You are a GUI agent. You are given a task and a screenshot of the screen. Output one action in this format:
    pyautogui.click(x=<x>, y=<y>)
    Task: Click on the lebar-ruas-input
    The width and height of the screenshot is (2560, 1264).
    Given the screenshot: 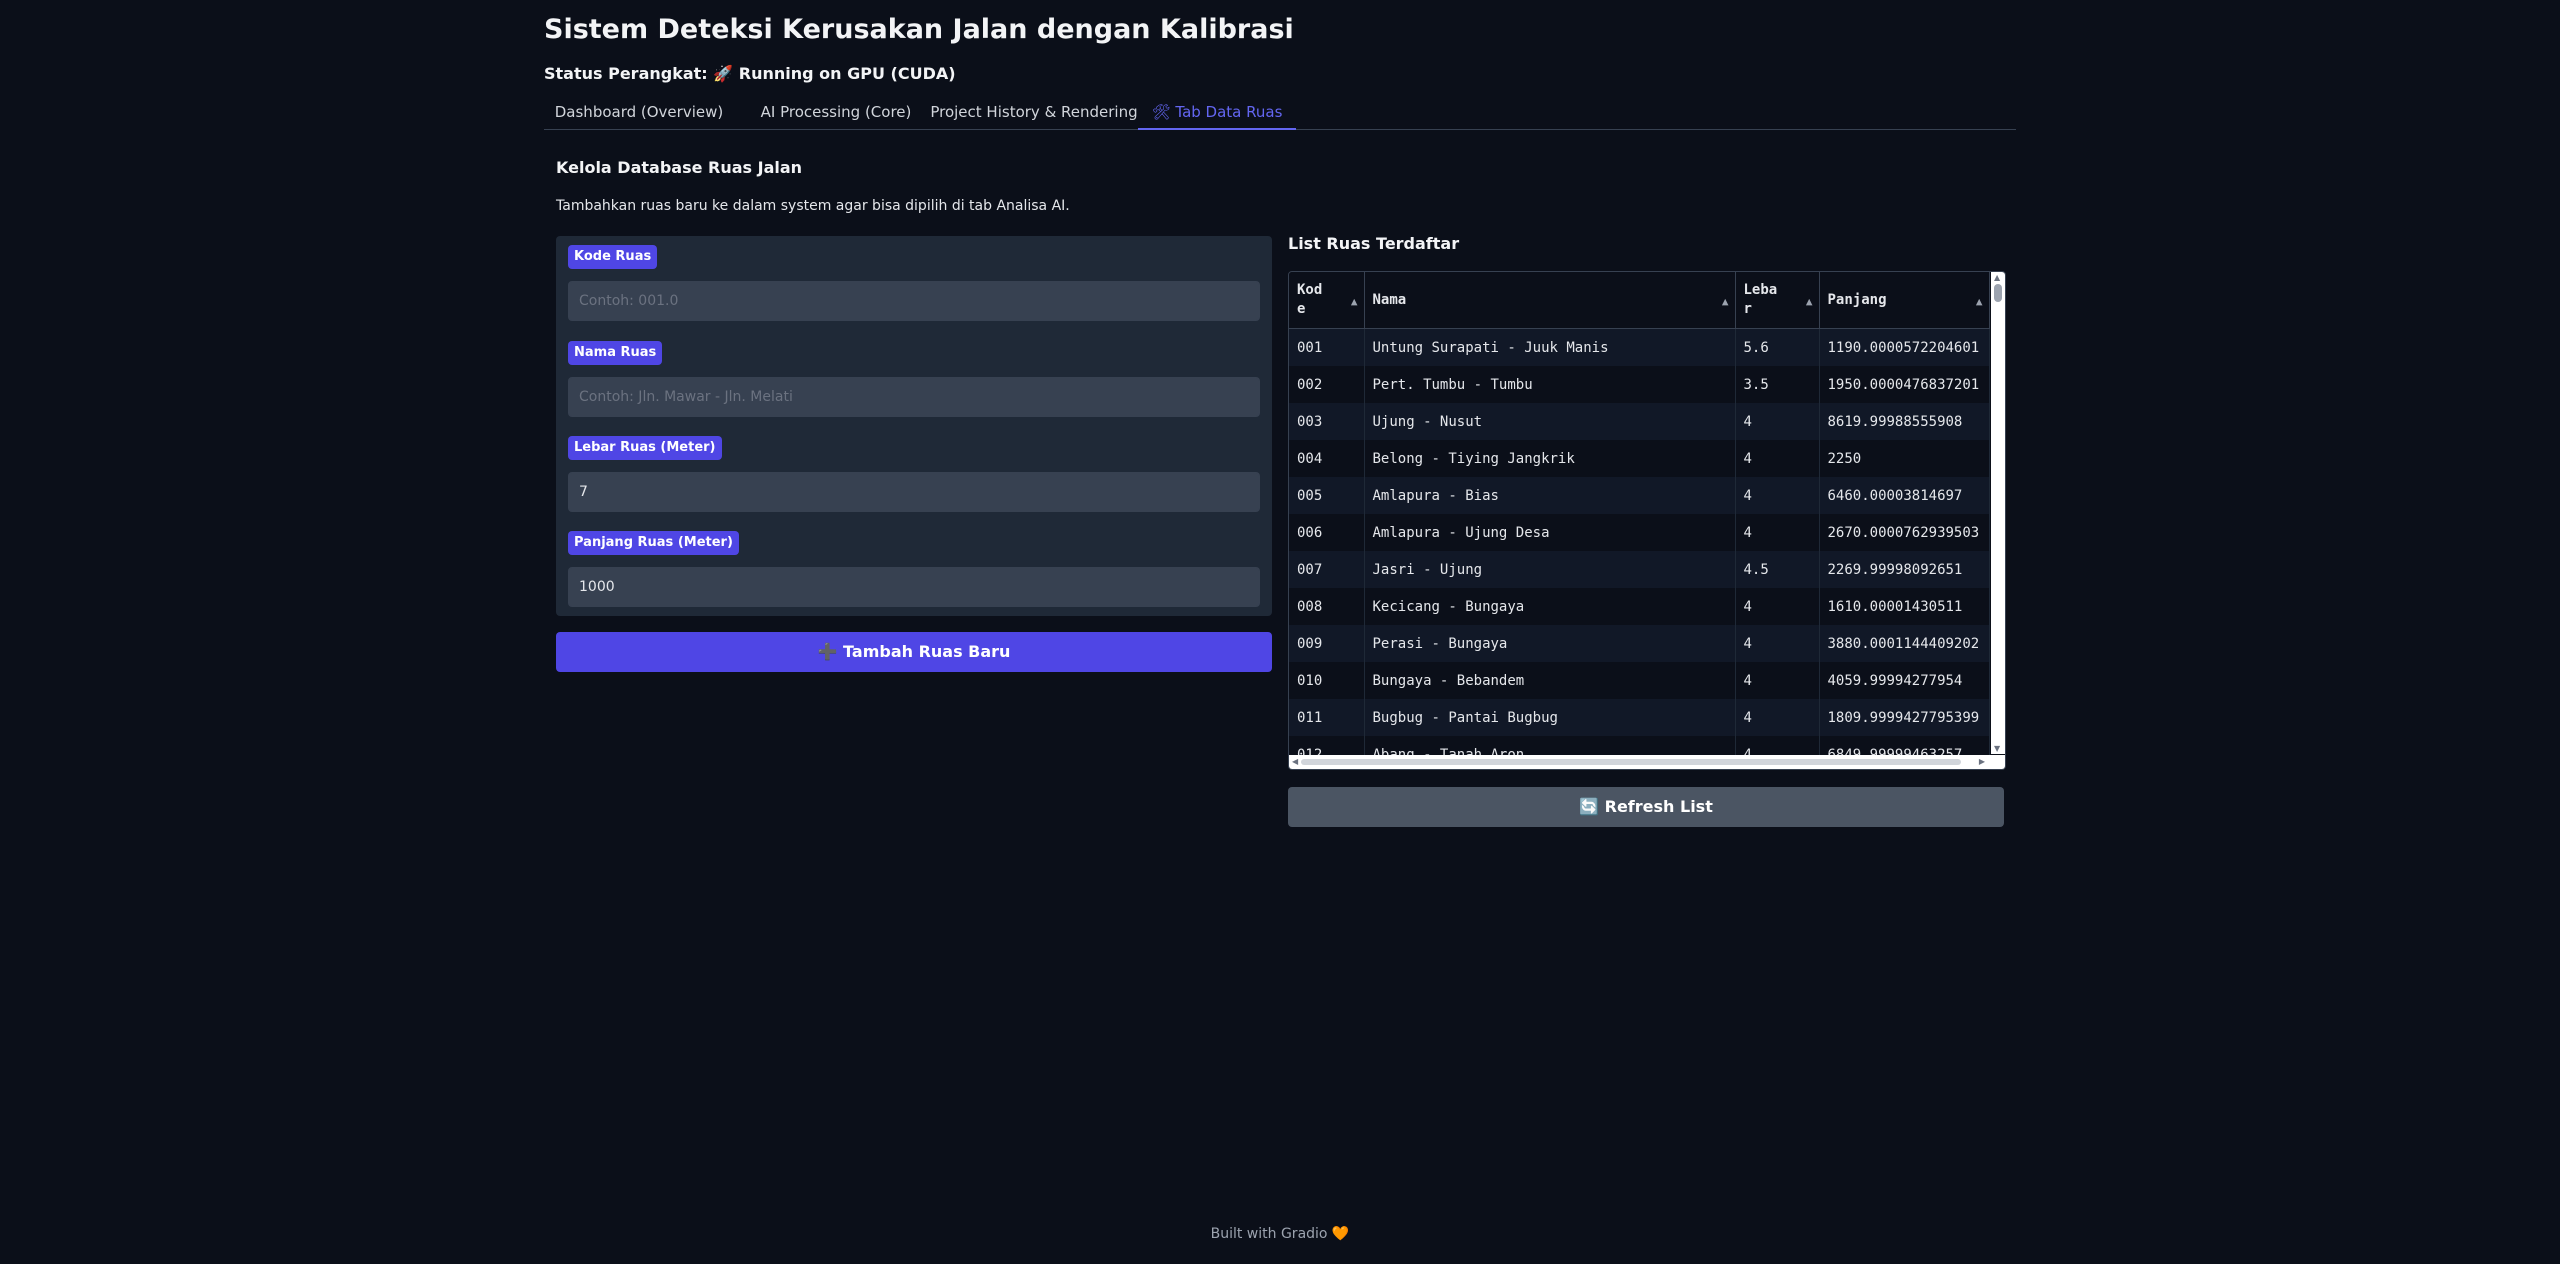 What is the action you would take?
    pyautogui.click(x=914, y=492)
    